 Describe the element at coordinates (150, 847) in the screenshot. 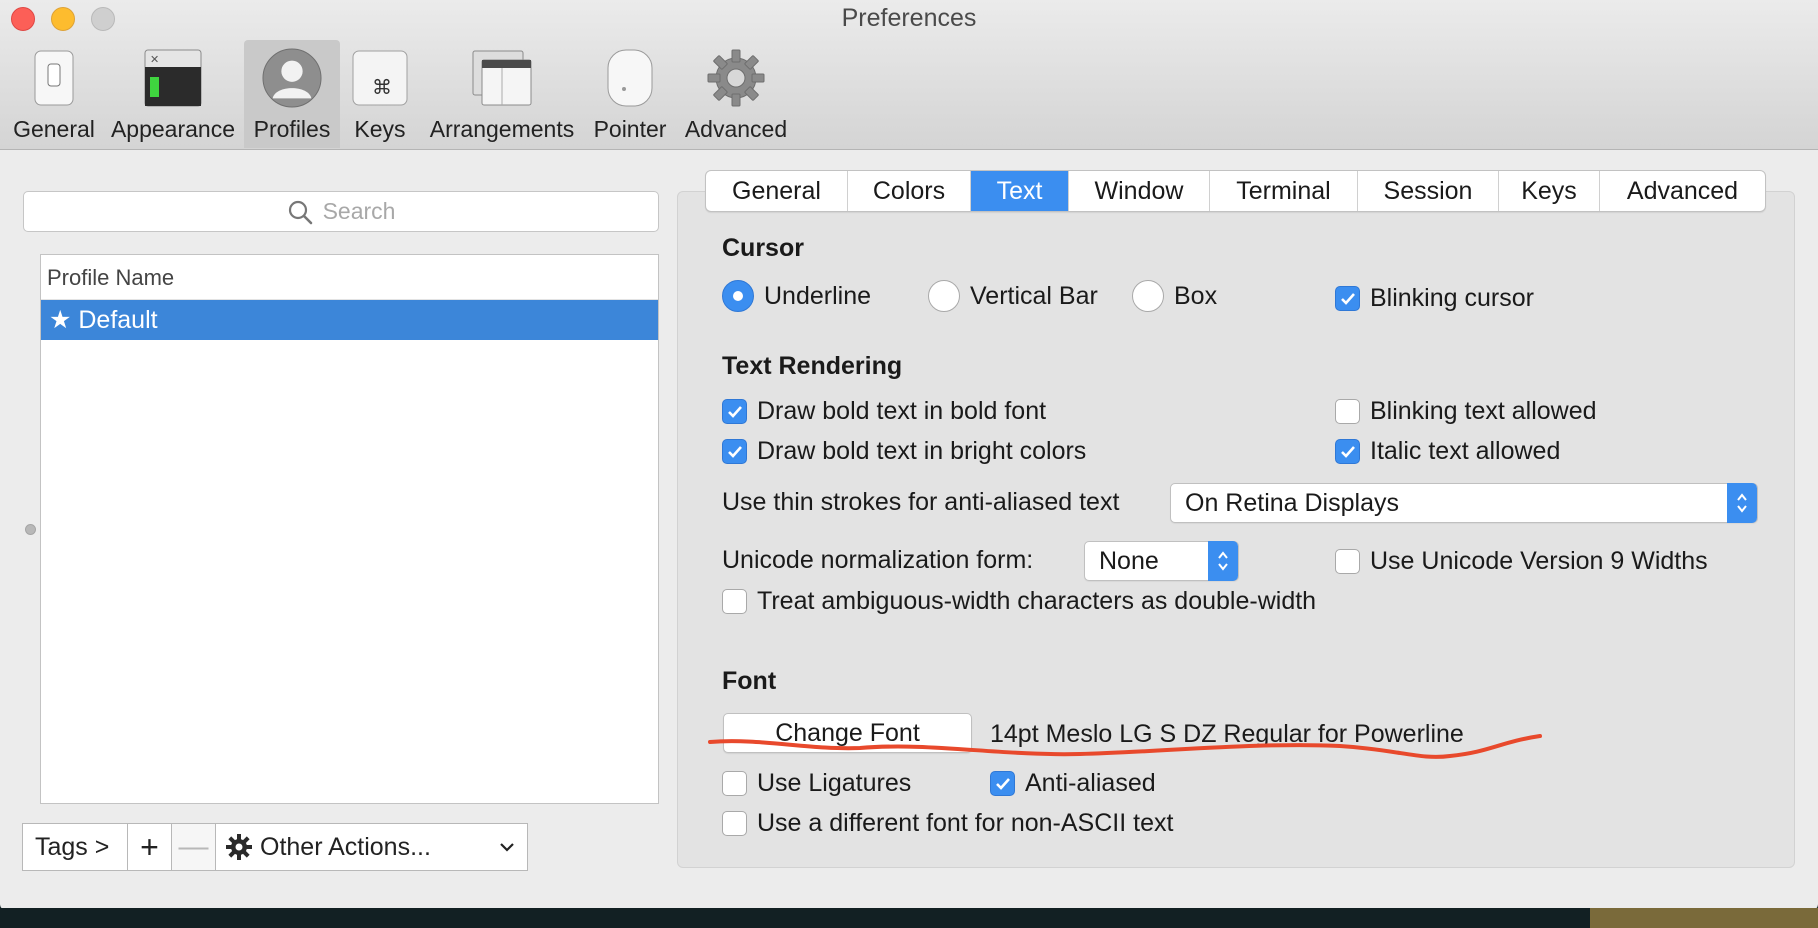

I see `add-profile-button: +` at that location.